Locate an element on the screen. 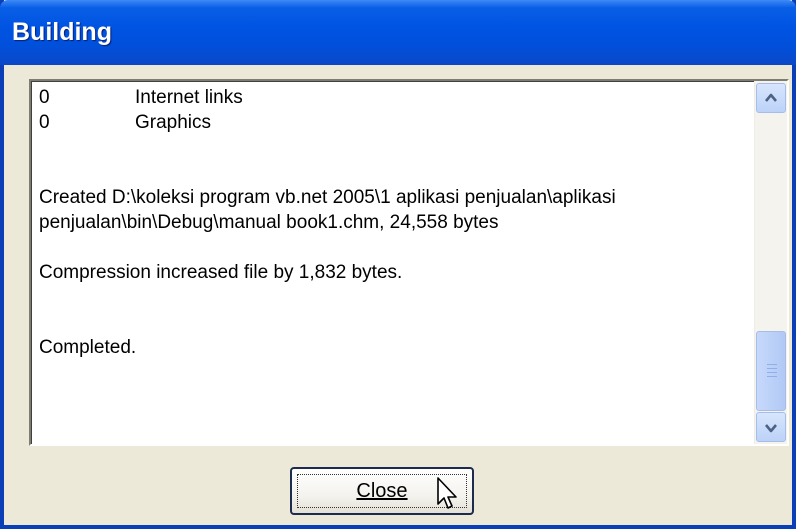  chevron-up-icon is located at coordinates (771, 97).